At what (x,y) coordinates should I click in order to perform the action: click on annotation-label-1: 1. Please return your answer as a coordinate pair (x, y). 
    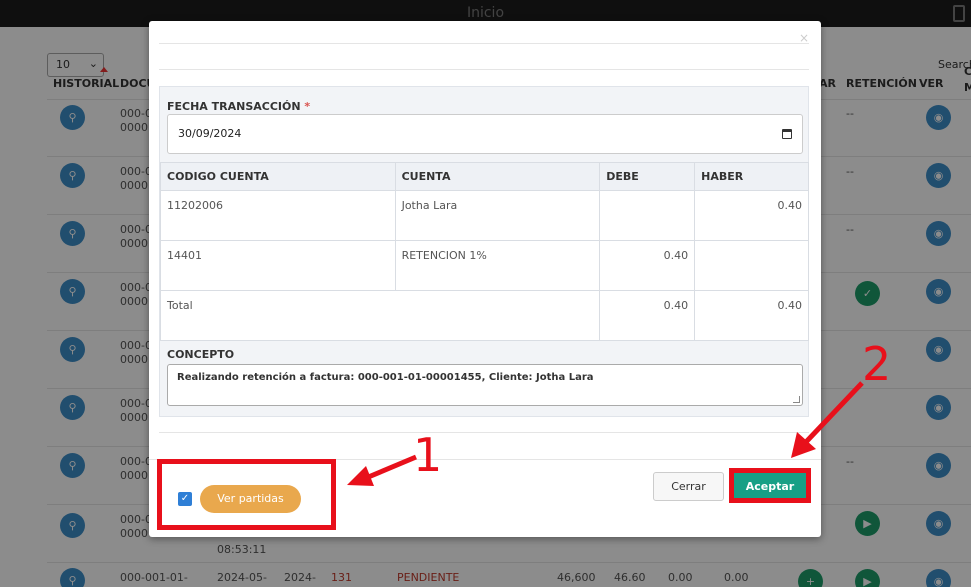
    Looking at the image, I should click on (428, 455).